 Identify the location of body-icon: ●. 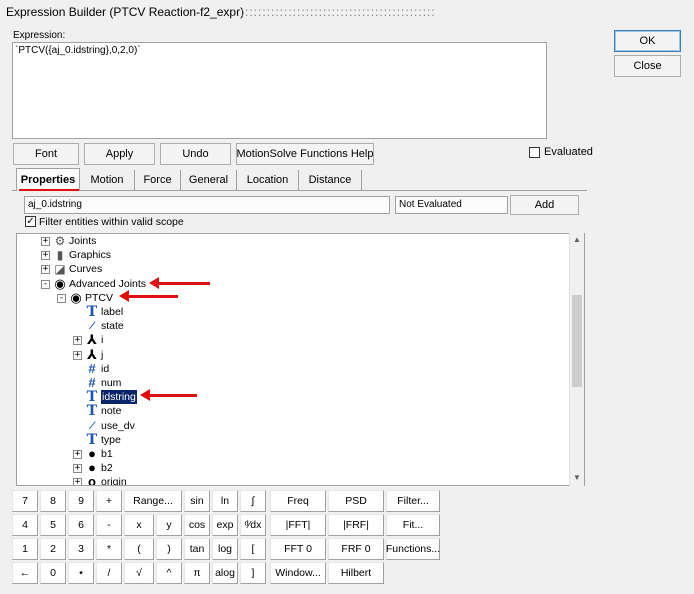
(92, 453).